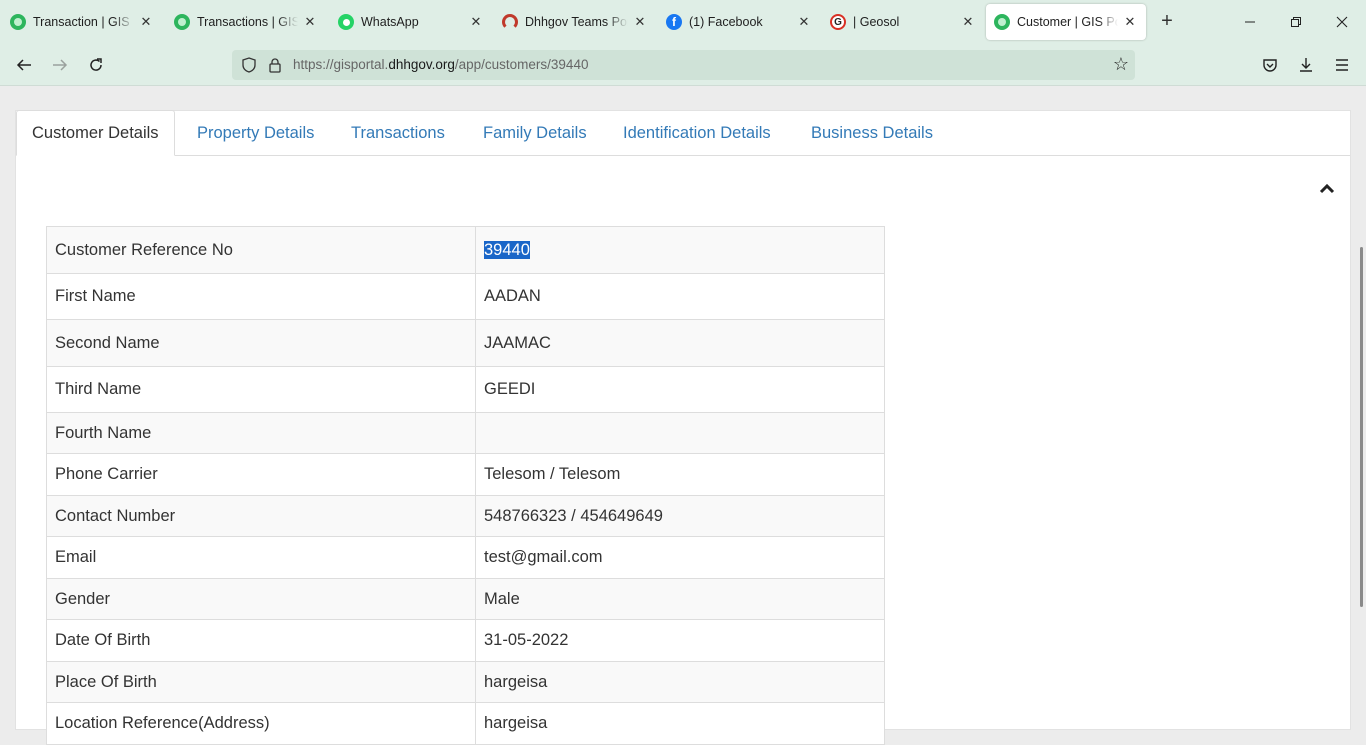  Describe the element at coordinates (261, 516) in the screenshot. I see `field-label: Contact Number` at that location.